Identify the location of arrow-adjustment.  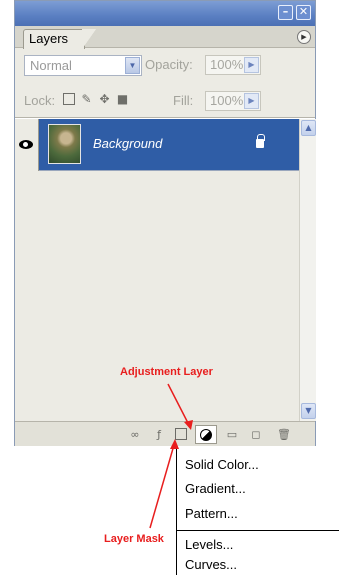
(178, 404).